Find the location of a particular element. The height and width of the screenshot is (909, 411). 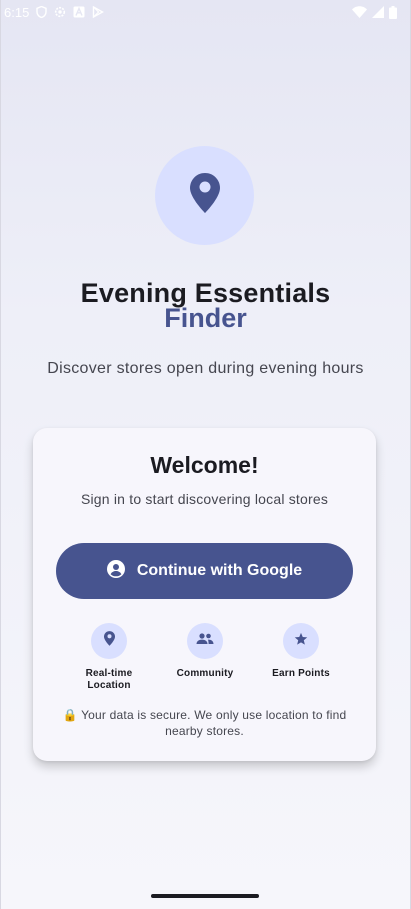

feature-community: Community is located at coordinates (205, 651).